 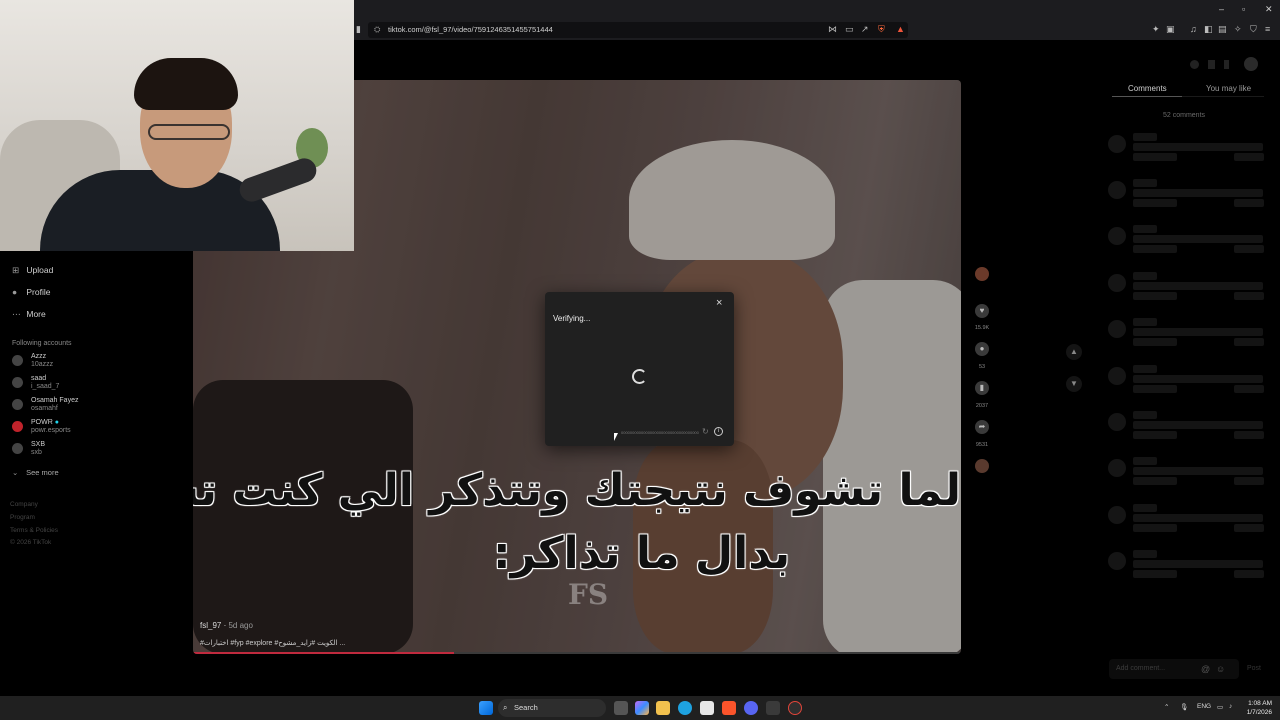 What do you see at coordinates (751, 708) in the screenshot?
I see `discord-icon` at bounding box center [751, 708].